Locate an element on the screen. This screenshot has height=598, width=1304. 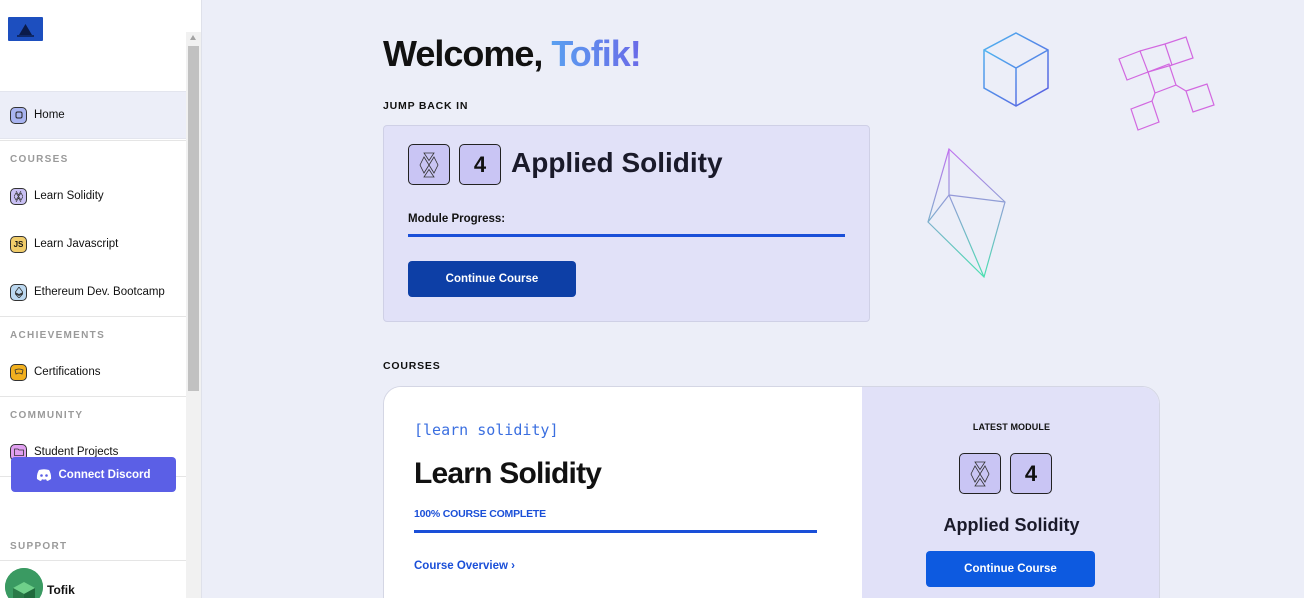
avatar is located at coordinates (24, 583).